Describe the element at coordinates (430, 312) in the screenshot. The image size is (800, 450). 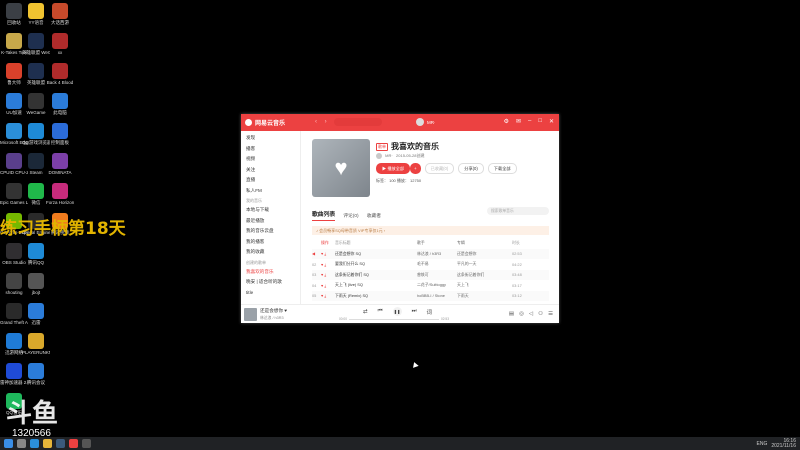
I see `lyrics-icon: 词` at that location.